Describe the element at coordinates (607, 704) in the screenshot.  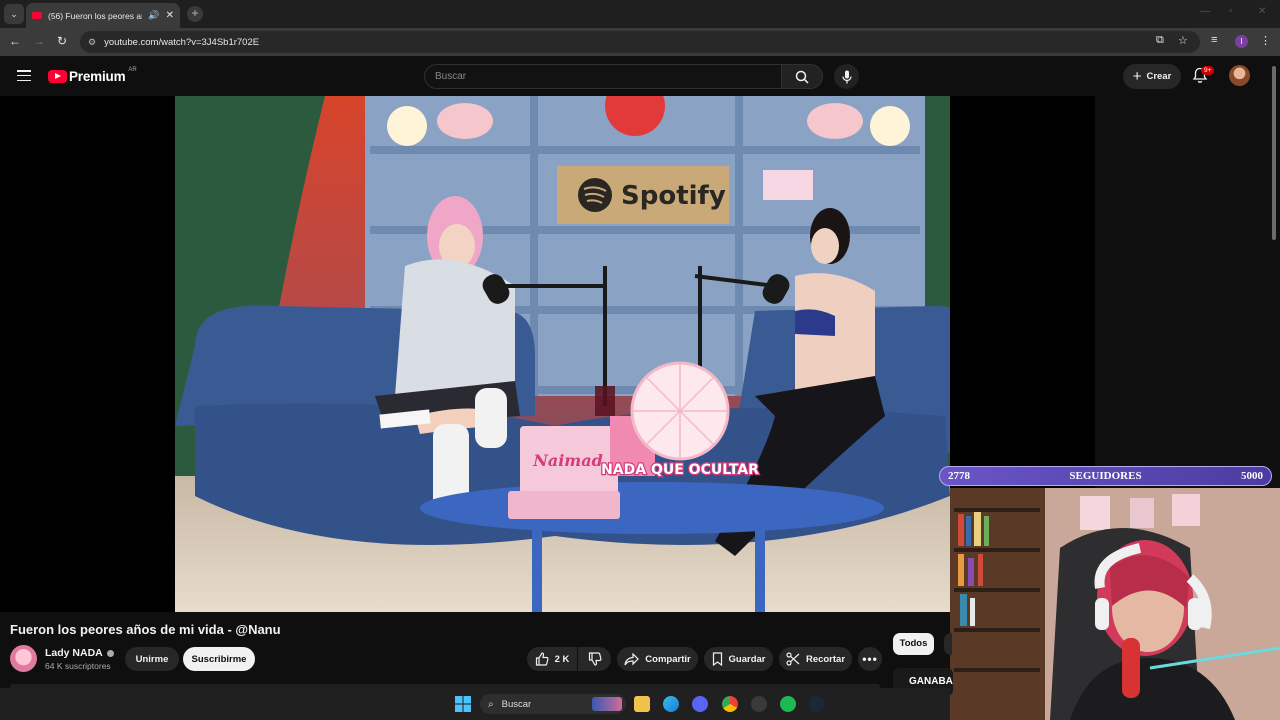
I see `search-highlight-icon` at that location.